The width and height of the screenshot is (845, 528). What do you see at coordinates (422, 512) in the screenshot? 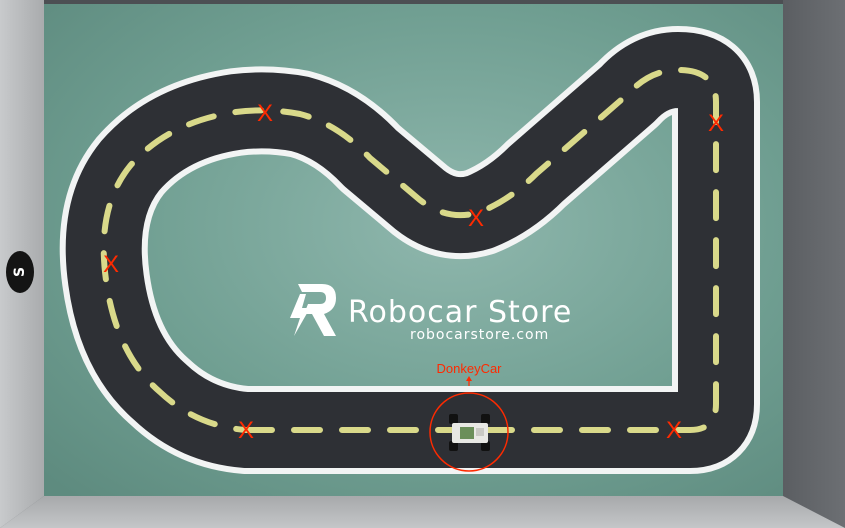
I see `floor-strip` at bounding box center [422, 512].